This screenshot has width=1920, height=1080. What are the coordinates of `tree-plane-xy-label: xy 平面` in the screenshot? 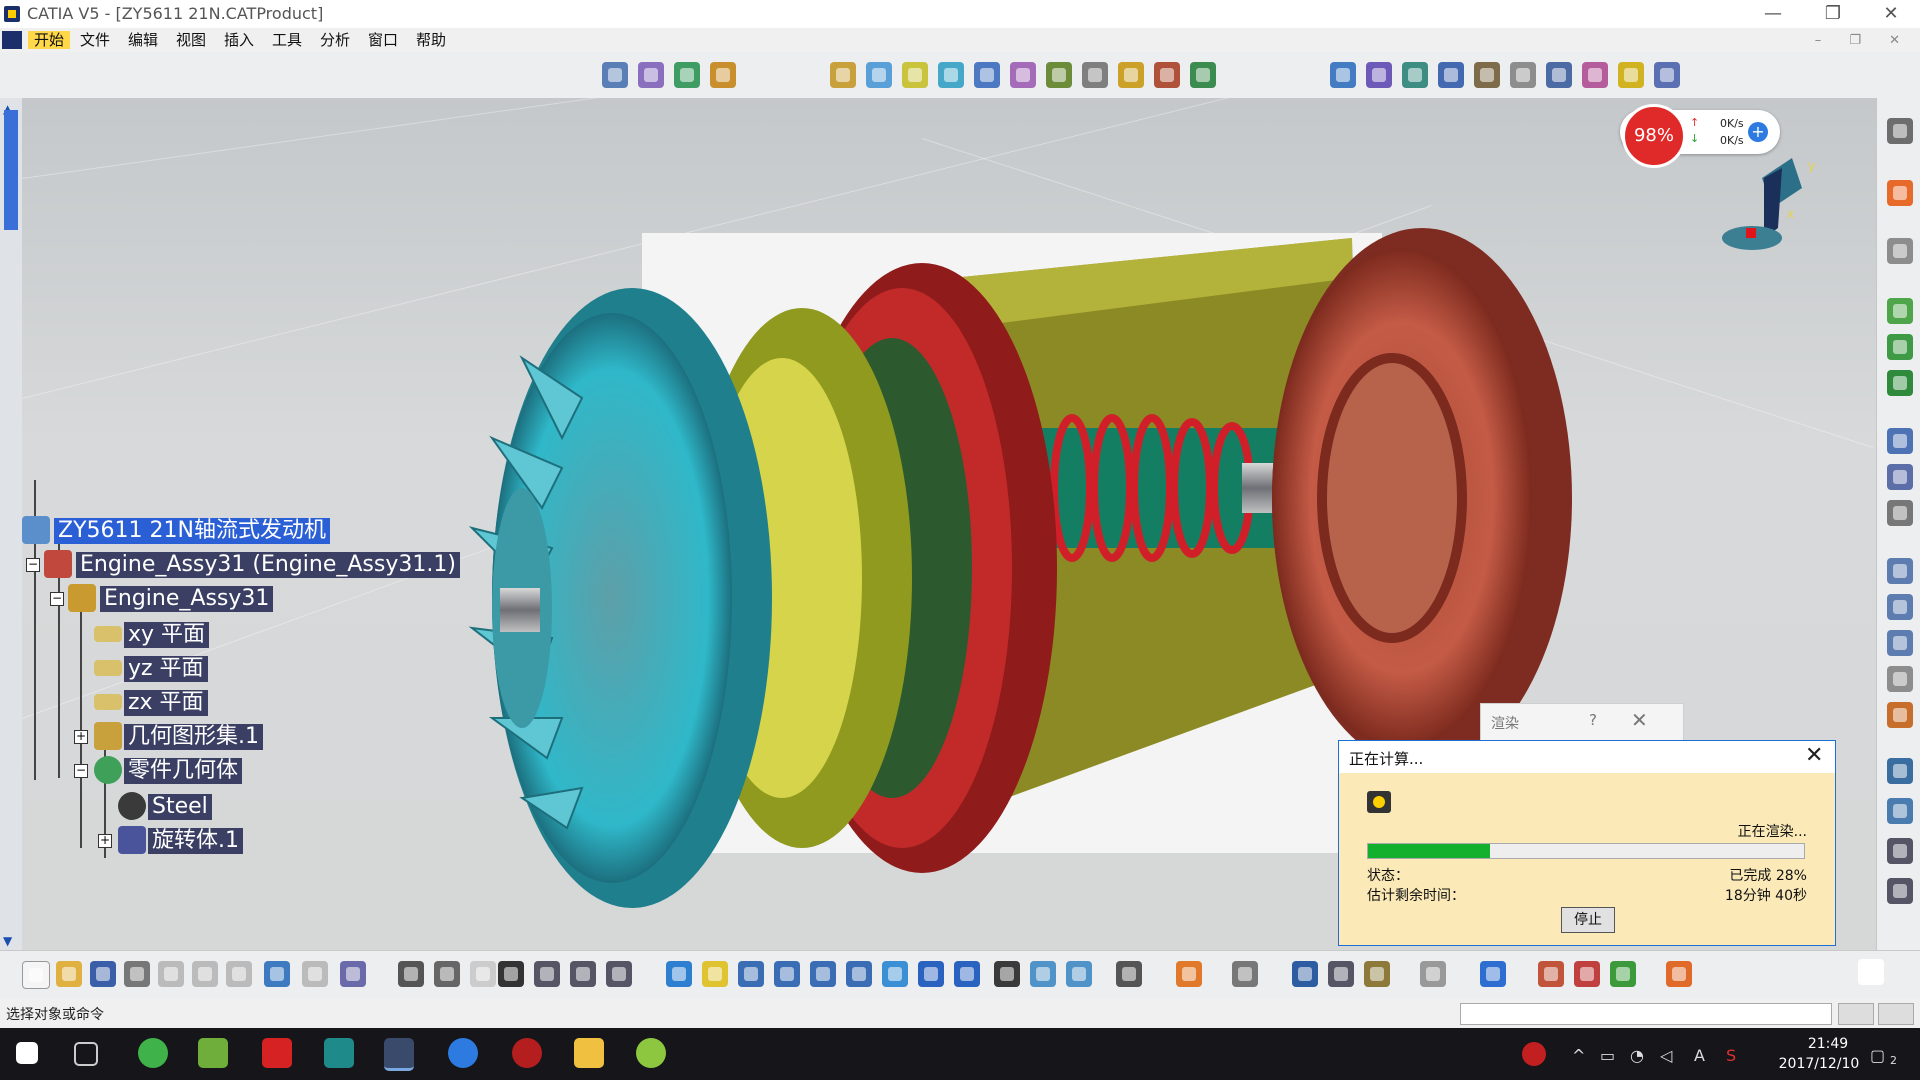 It's located at (167, 635).